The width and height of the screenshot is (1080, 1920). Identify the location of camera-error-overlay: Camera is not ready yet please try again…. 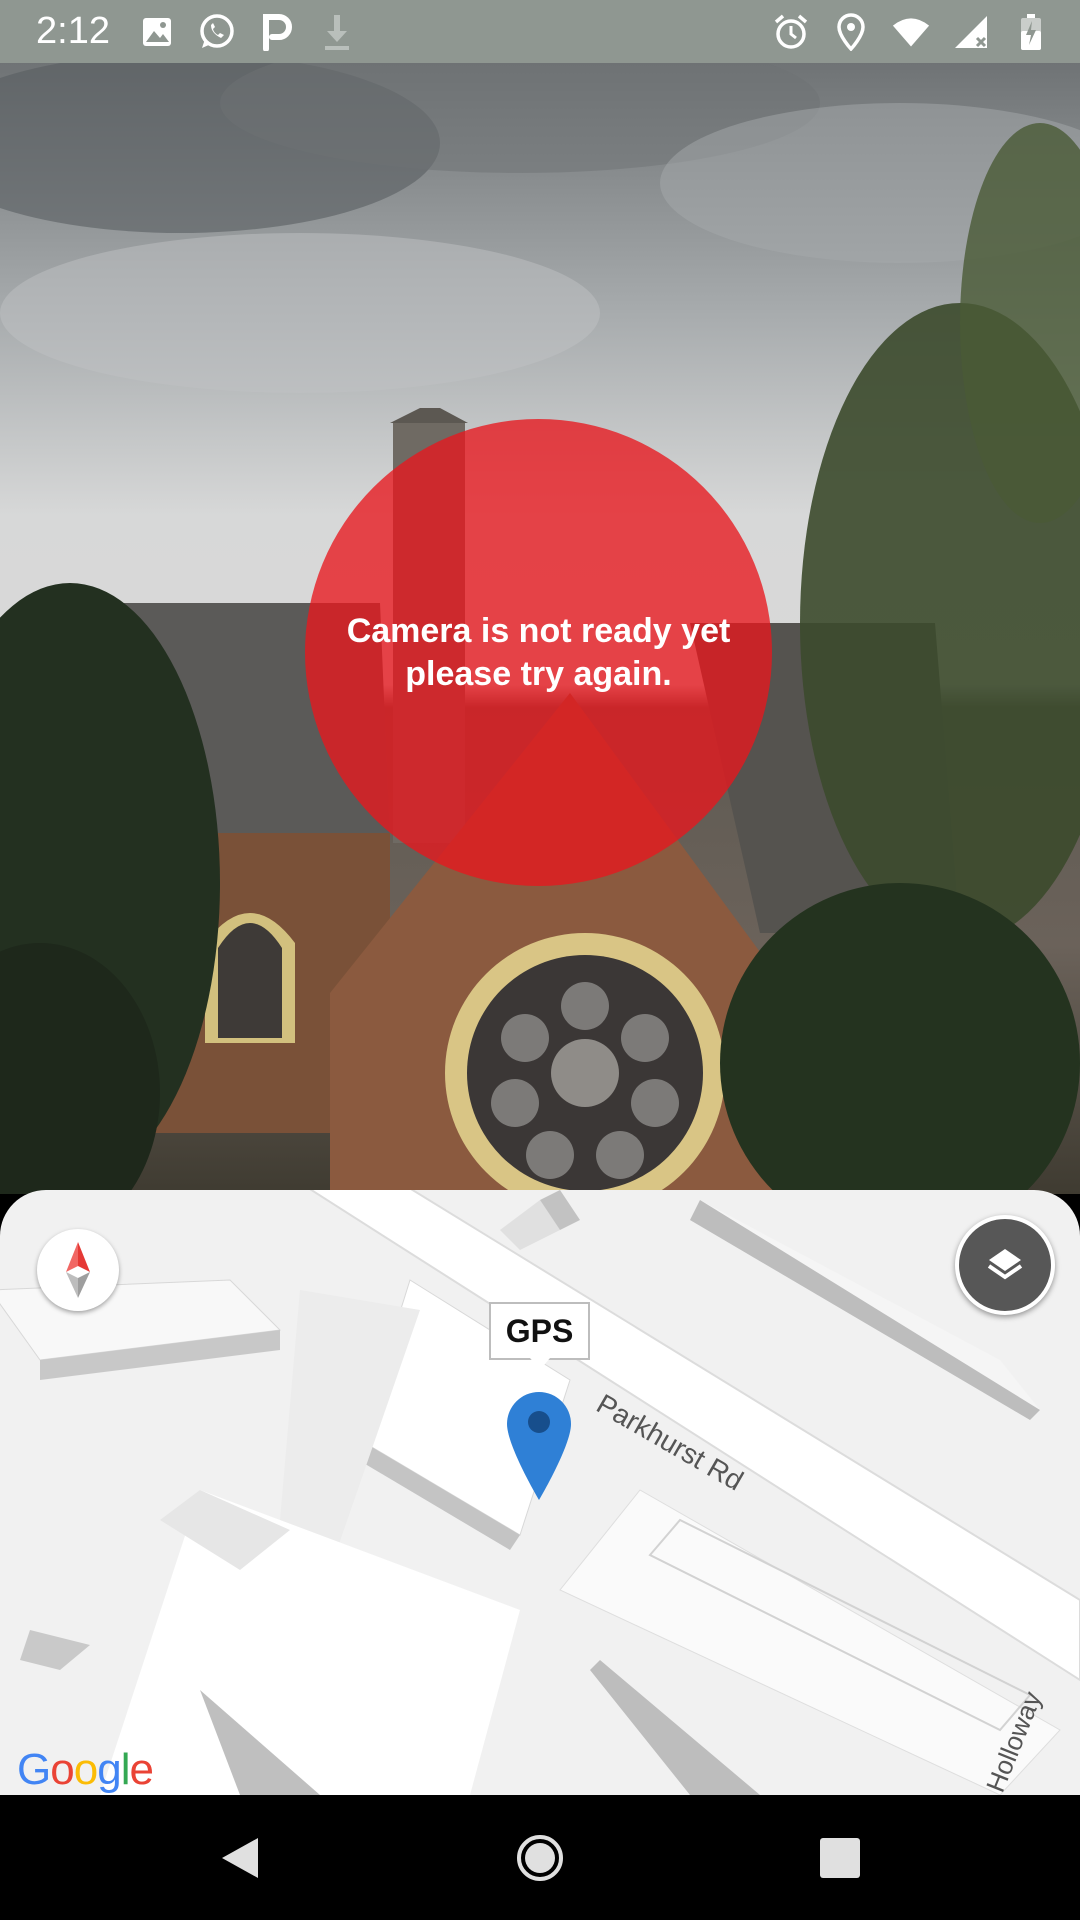
(538, 652).